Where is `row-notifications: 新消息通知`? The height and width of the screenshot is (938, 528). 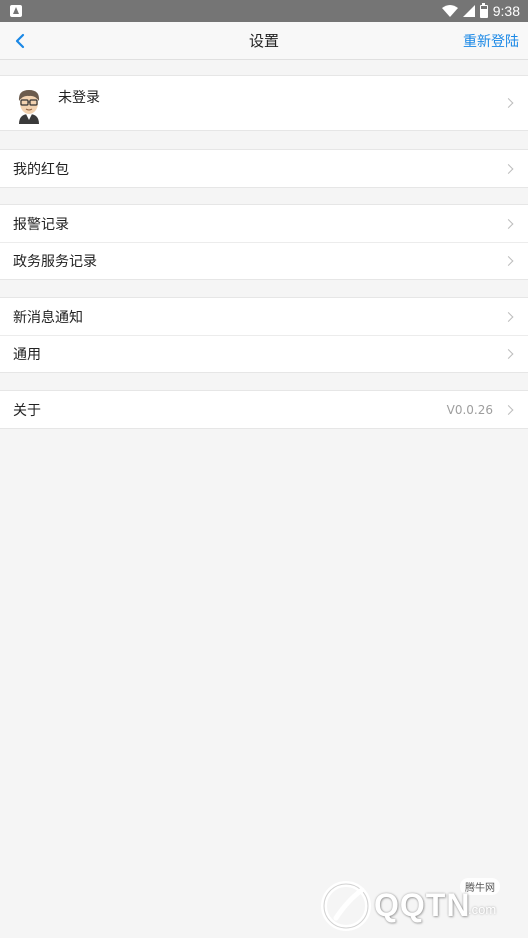 row-notifications: 新消息通知 is located at coordinates (264, 316).